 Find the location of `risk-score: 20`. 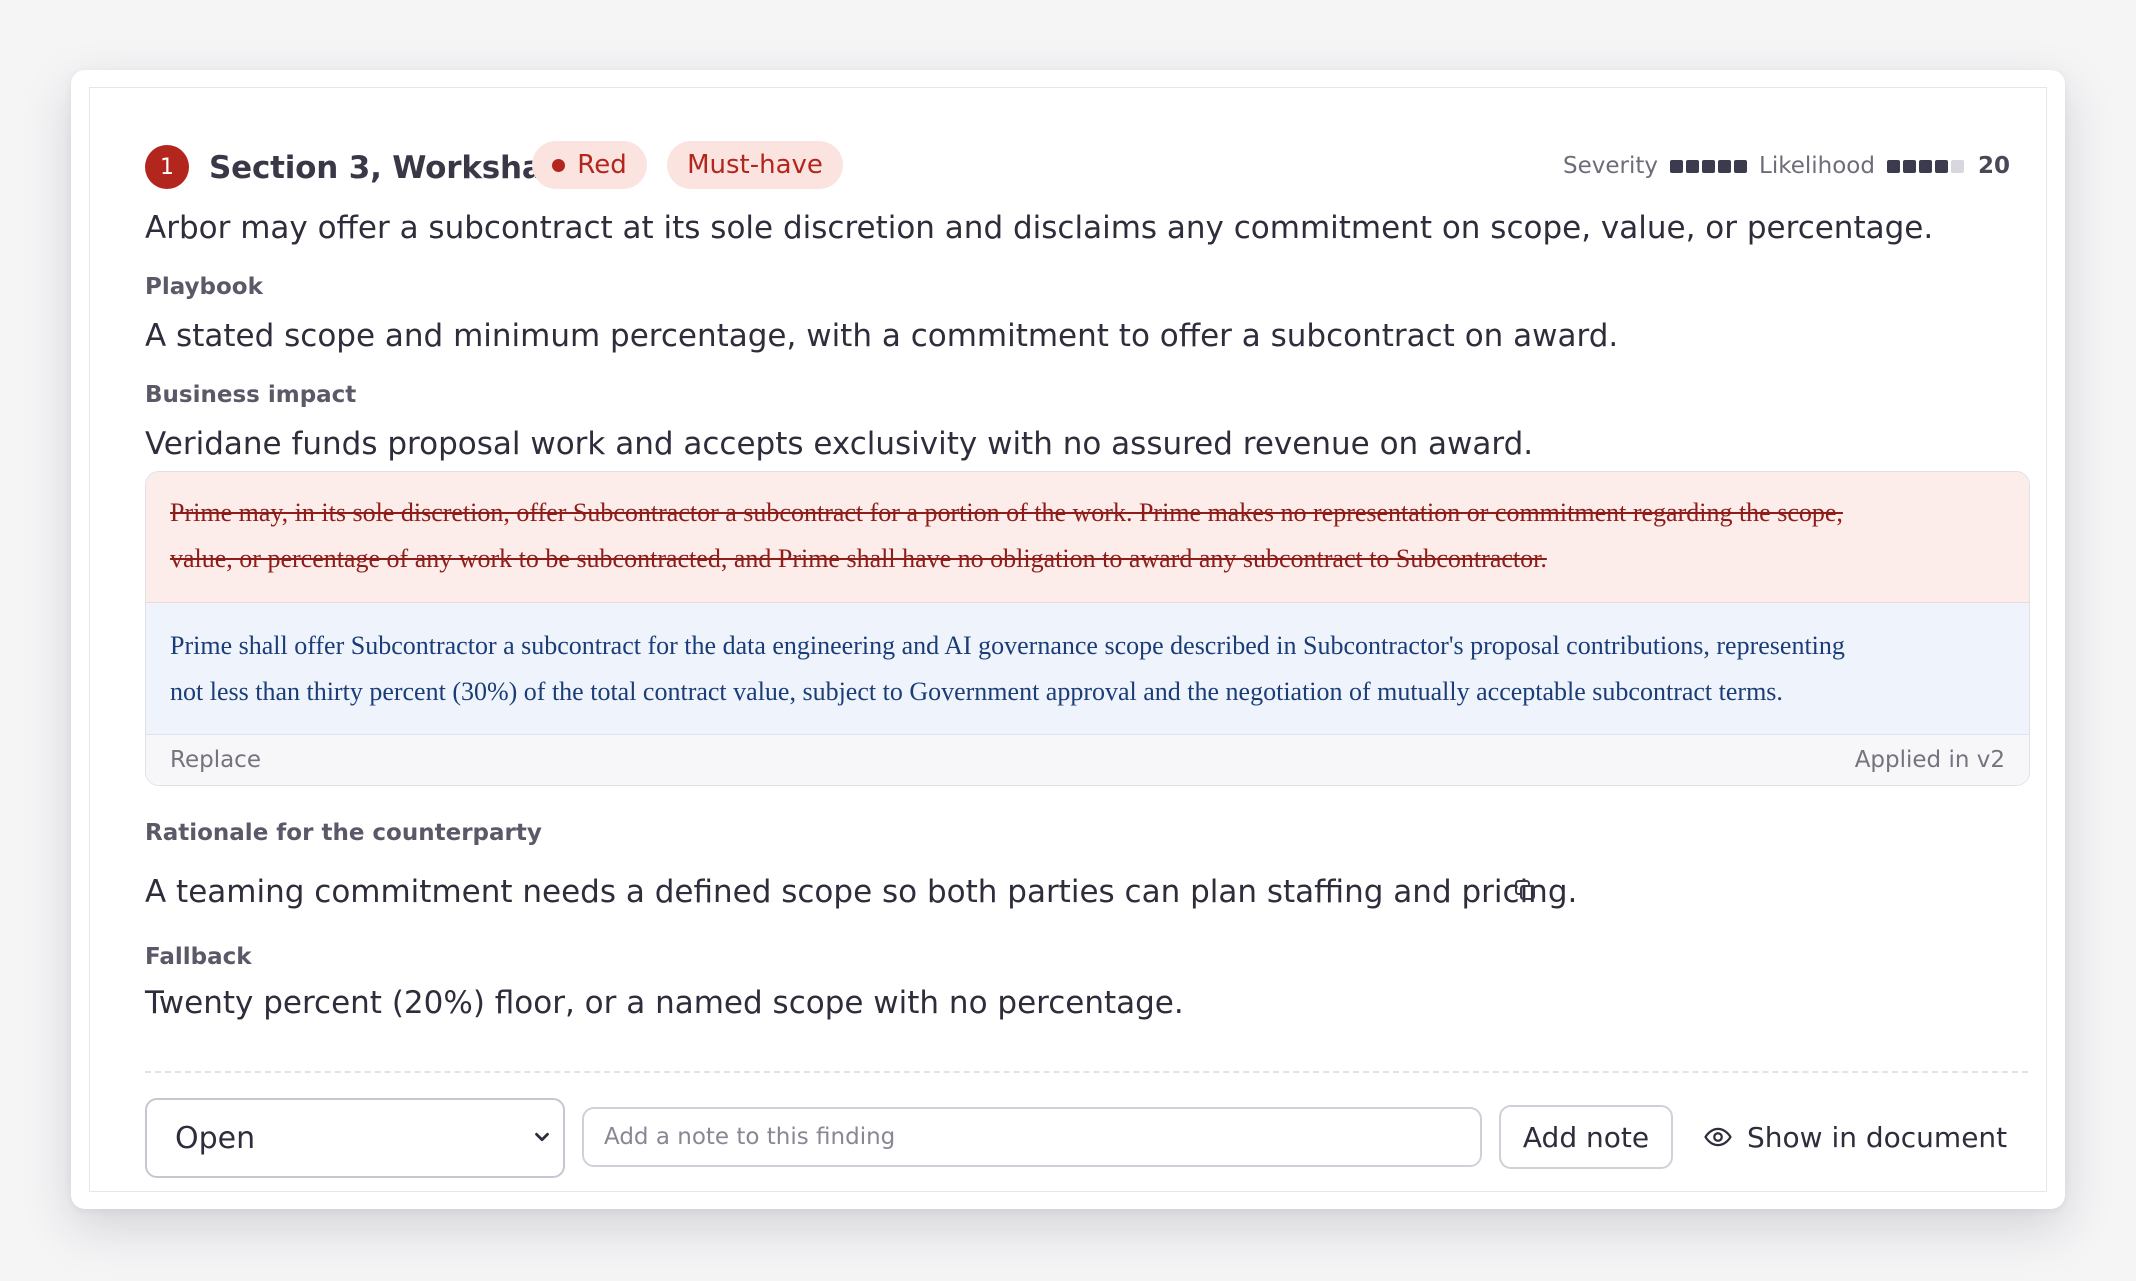

risk-score: 20 is located at coordinates (1993, 166).